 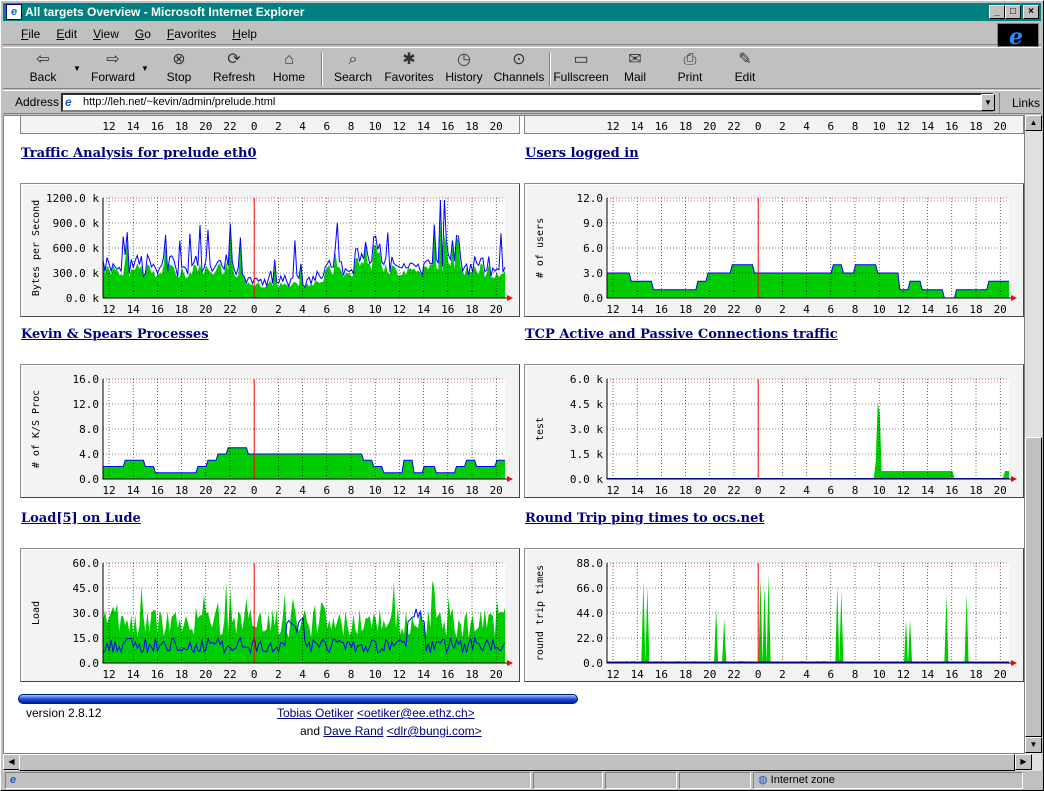 What do you see at coordinates (1023, 762) in the screenshot?
I see `scroll-right-icon: ▶` at bounding box center [1023, 762].